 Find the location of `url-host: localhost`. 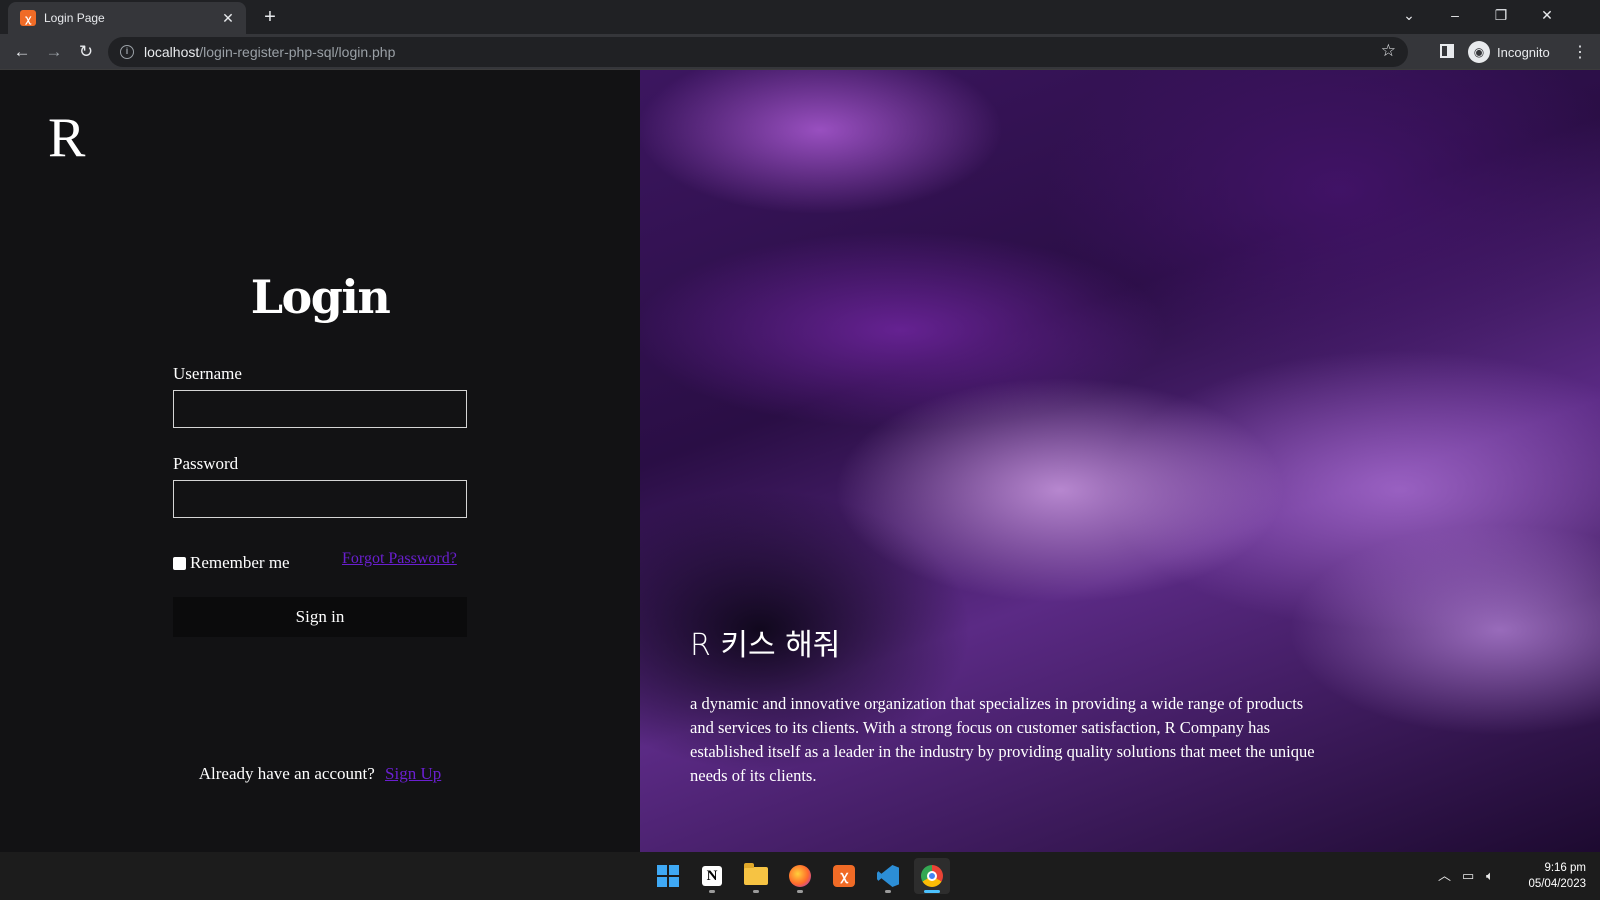

url-host: localhost is located at coordinates (172, 52).